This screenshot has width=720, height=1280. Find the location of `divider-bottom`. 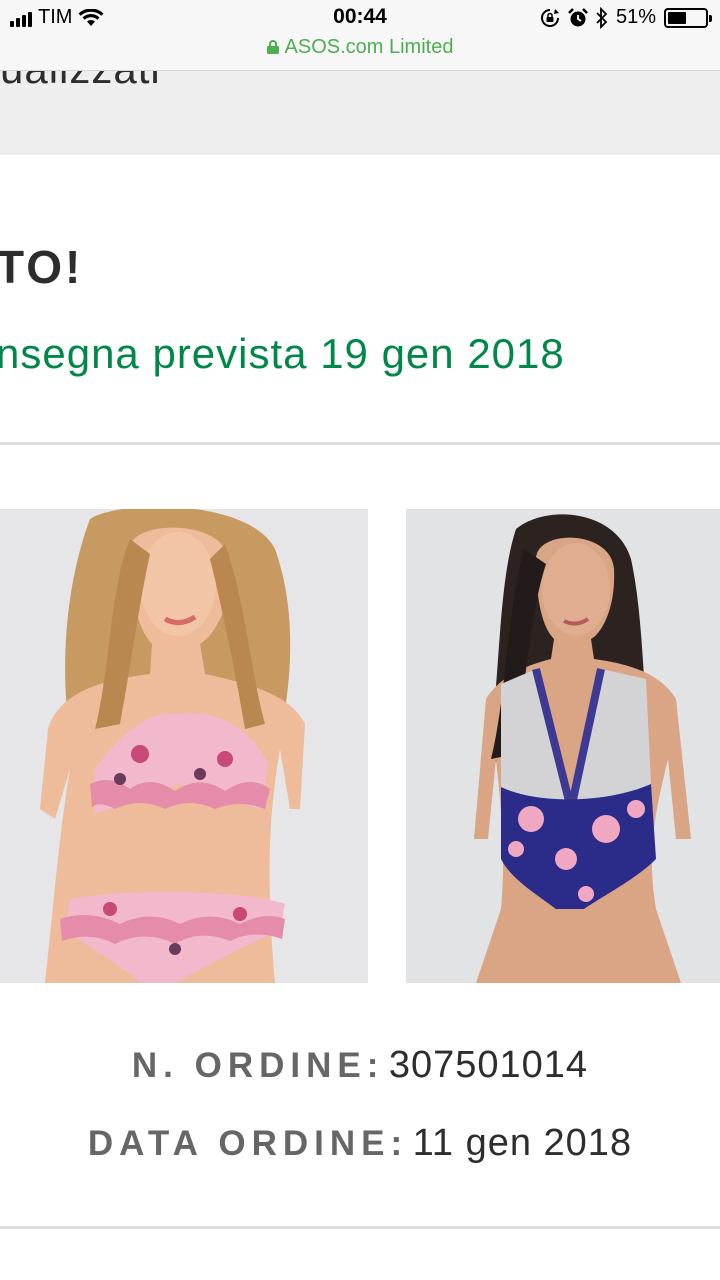

divider-bottom is located at coordinates (360, 1227).